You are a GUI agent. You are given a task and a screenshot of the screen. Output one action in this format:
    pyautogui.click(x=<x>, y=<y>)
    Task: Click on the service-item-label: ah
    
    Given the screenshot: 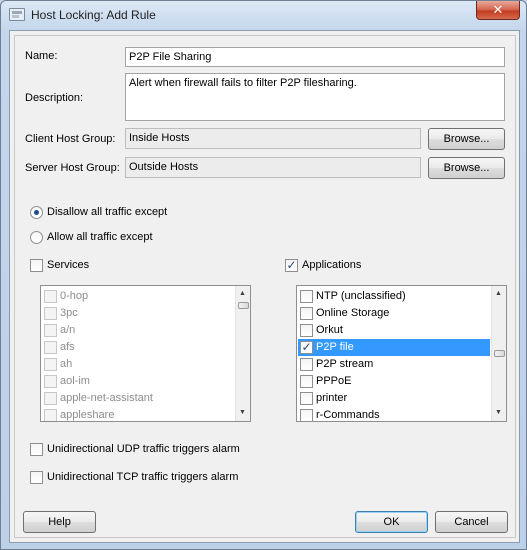 What is the action you would take?
    pyautogui.click(x=66, y=364)
    